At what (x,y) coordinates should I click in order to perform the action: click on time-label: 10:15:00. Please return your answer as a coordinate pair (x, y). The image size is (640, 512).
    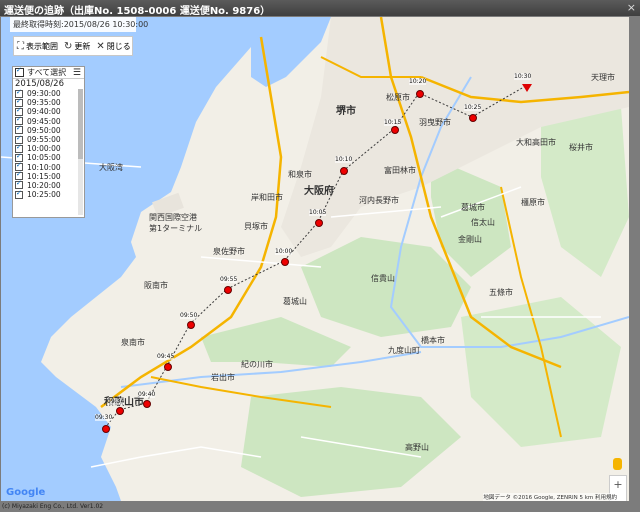
    Looking at the image, I should click on (44, 176).